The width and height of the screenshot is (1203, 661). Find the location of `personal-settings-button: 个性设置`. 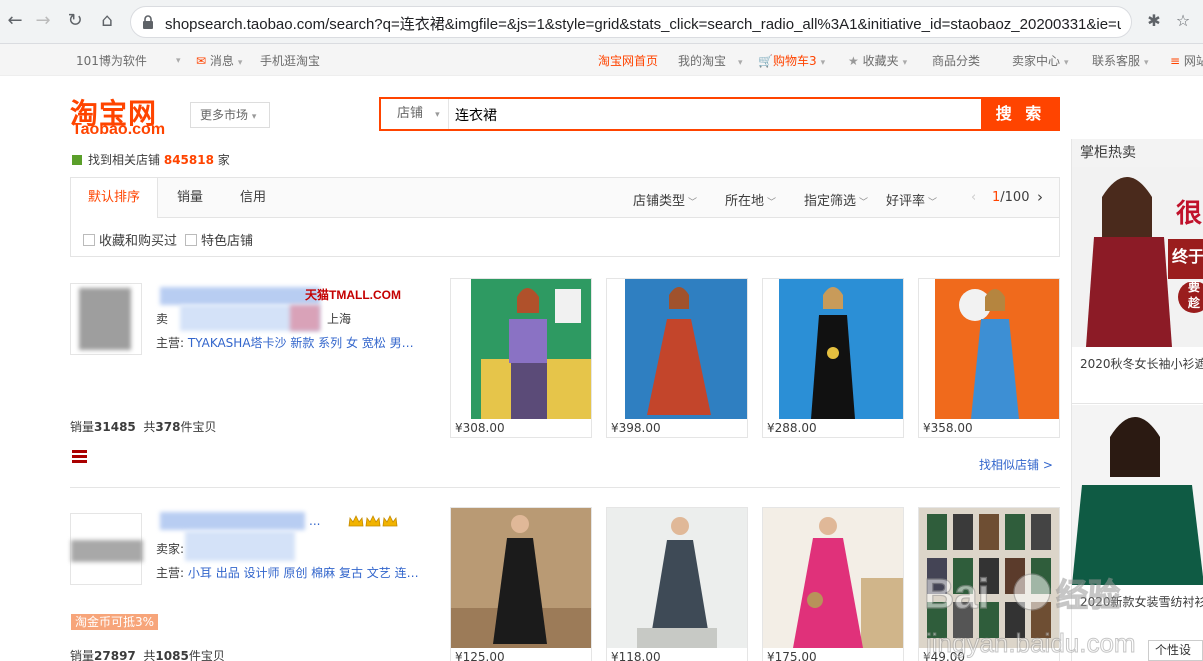

personal-settings-button: 个性设置 is located at coordinates (1175, 650).